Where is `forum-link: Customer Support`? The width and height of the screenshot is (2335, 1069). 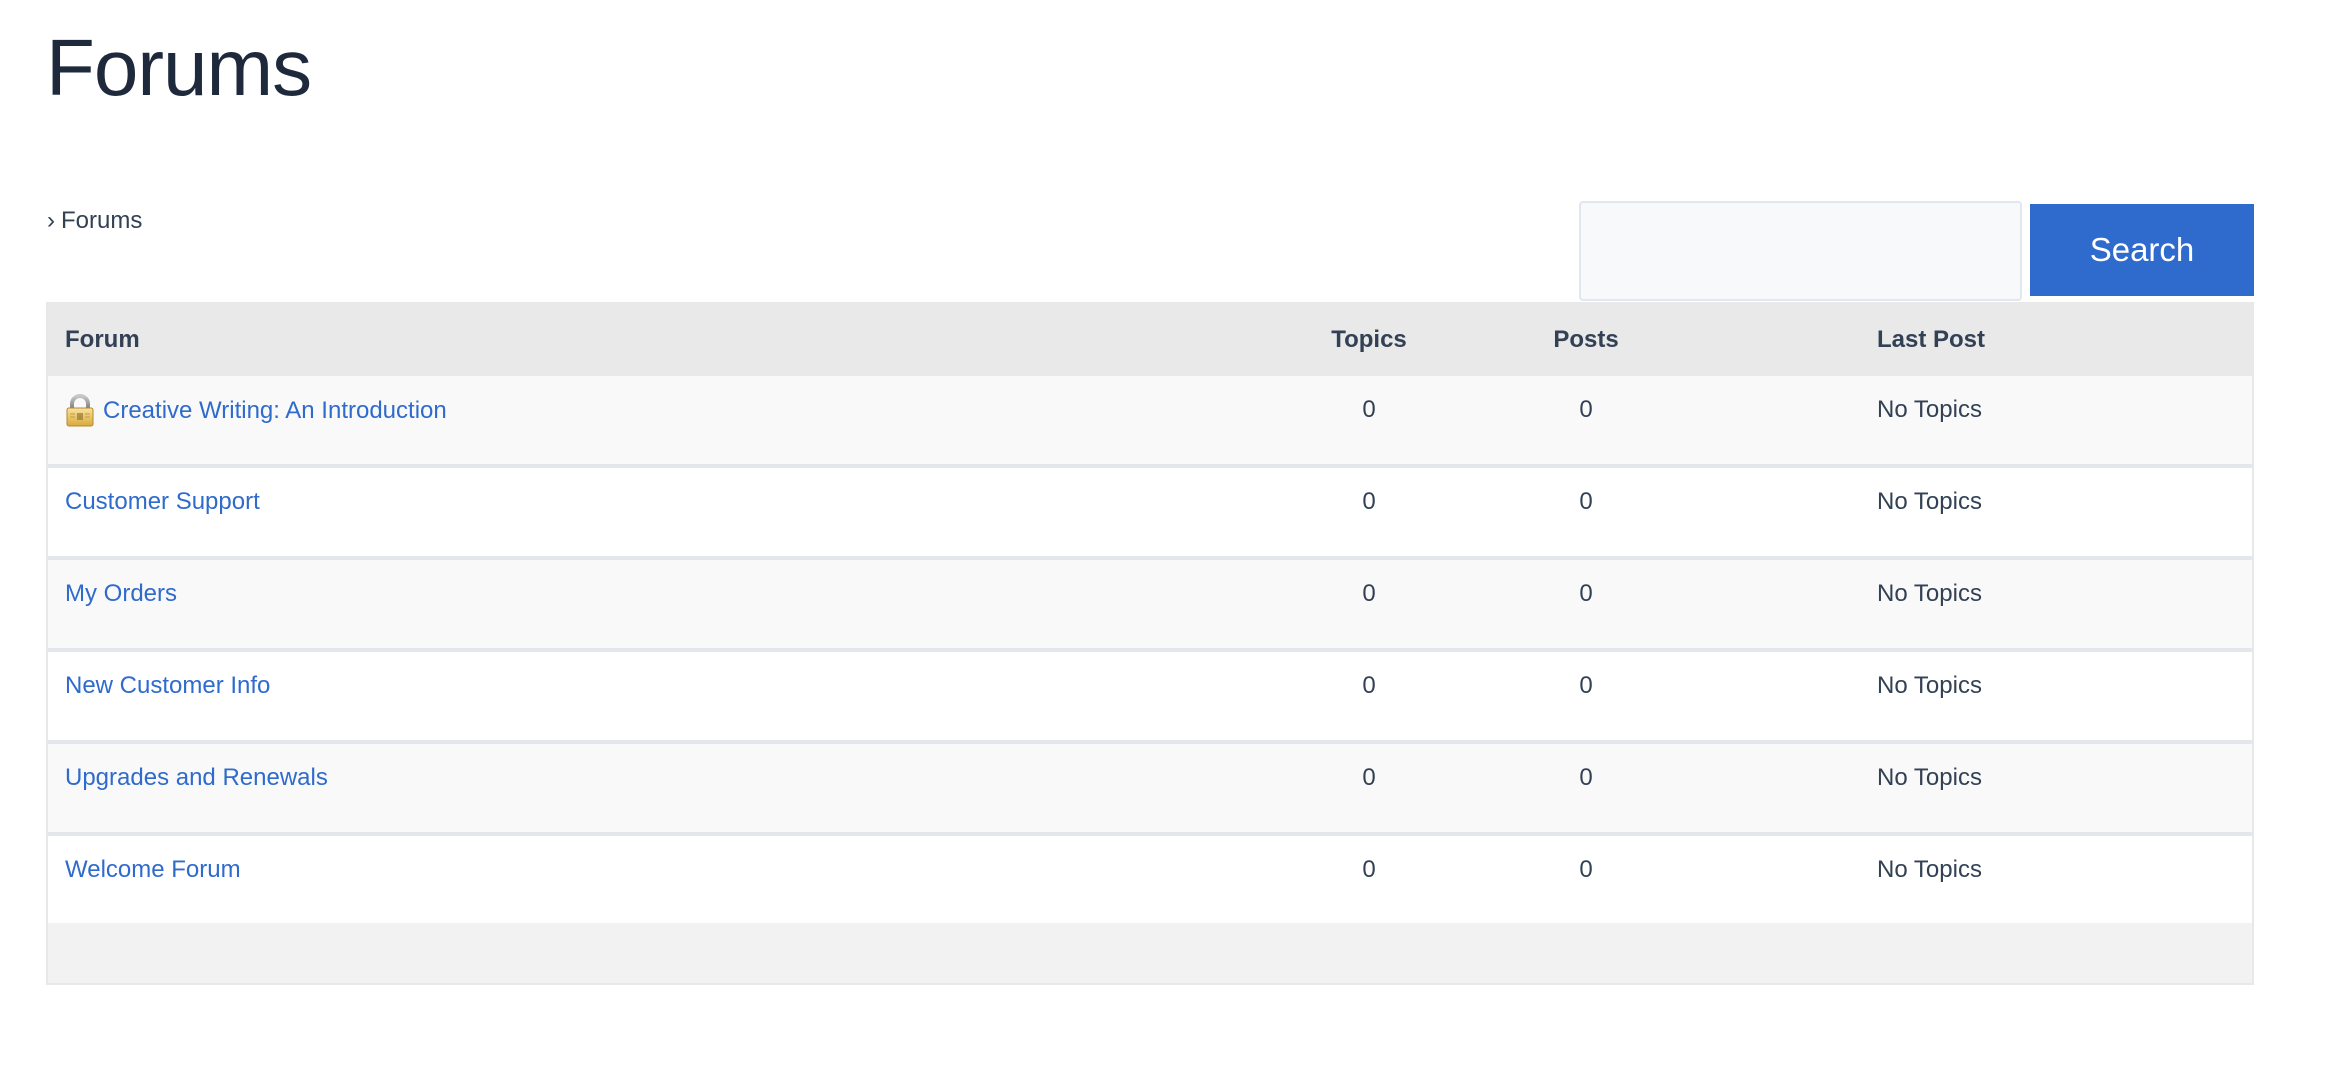
forum-link: Customer Support is located at coordinates (162, 502).